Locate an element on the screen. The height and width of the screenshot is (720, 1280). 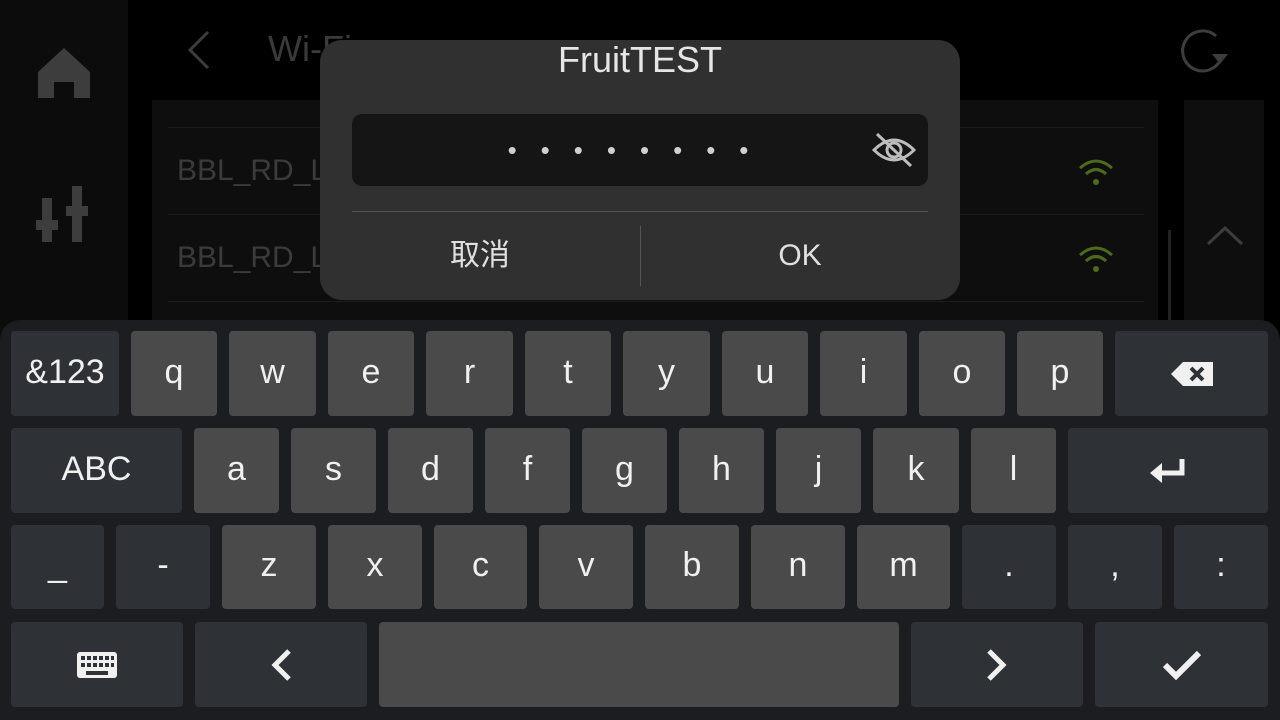
key-label: y is located at coordinates (666, 371).